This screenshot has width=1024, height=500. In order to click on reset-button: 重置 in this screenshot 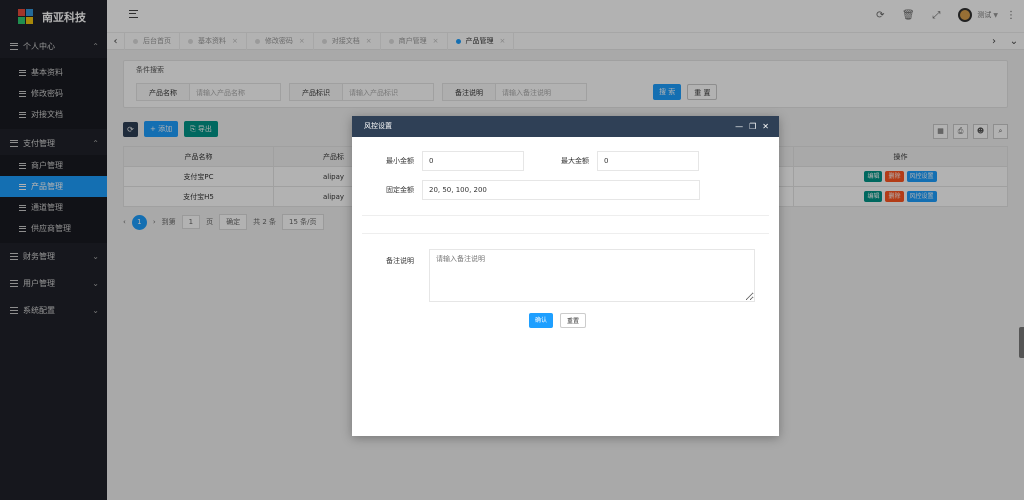, I will do `click(573, 320)`.